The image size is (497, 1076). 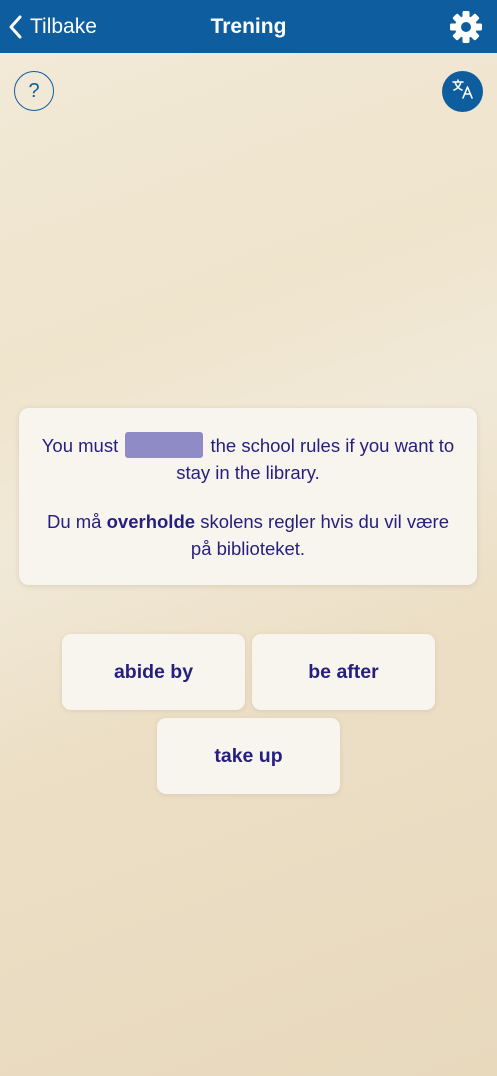 I want to click on sentence-start: You must, so click(x=80, y=445).